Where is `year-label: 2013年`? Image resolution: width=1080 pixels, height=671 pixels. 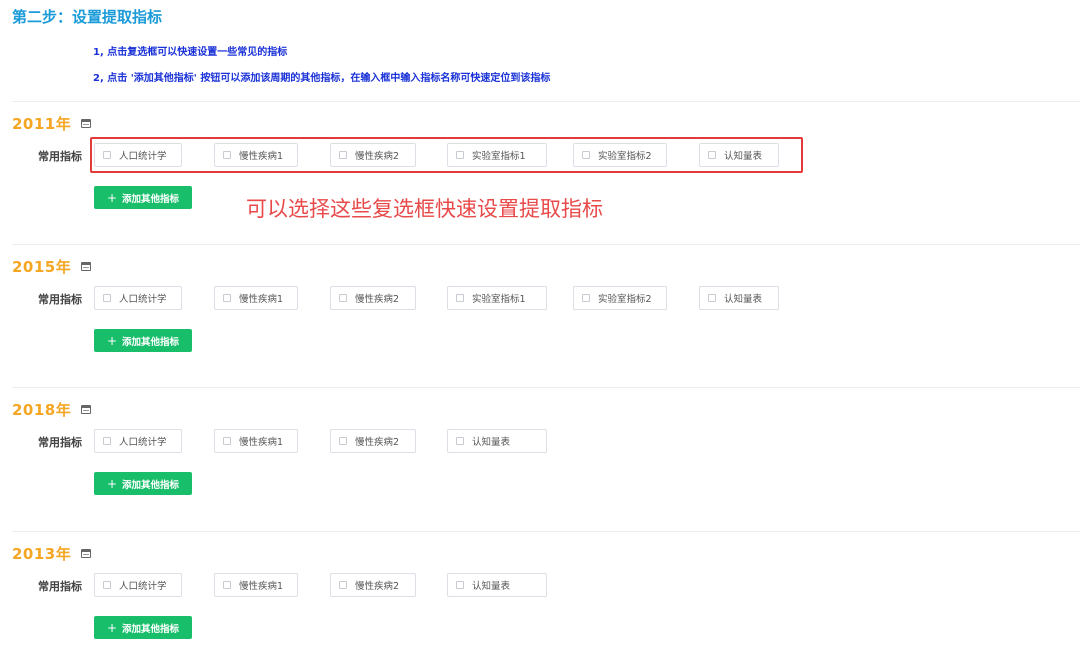 year-label: 2013年 is located at coordinates (42, 554).